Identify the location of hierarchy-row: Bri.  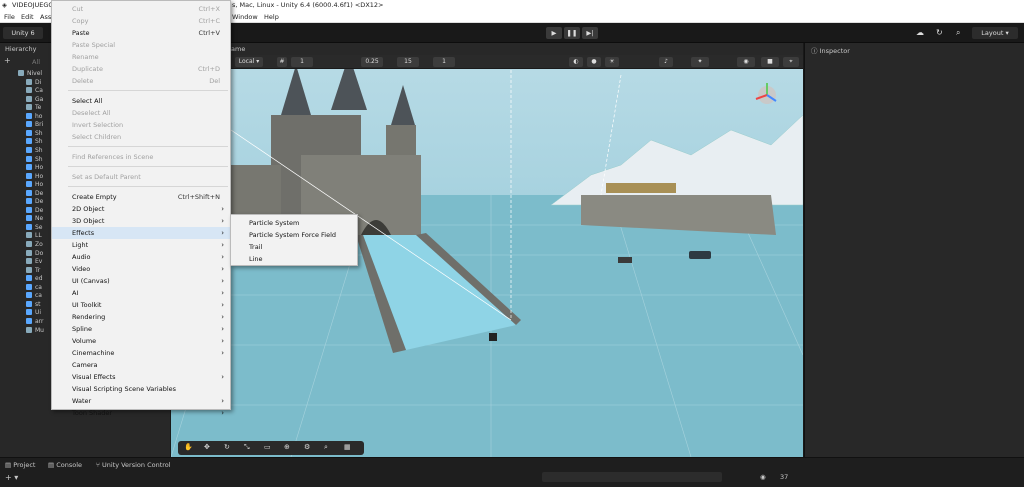
(34, 125).